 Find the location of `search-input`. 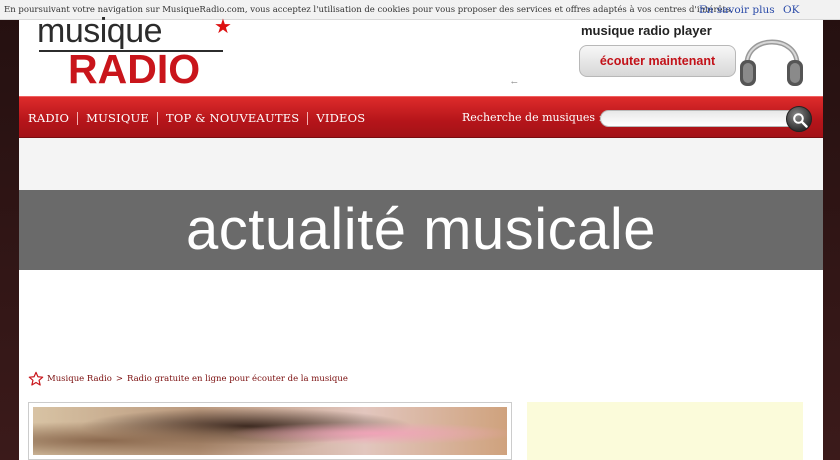

search-input is located at coordinates (698, 118).